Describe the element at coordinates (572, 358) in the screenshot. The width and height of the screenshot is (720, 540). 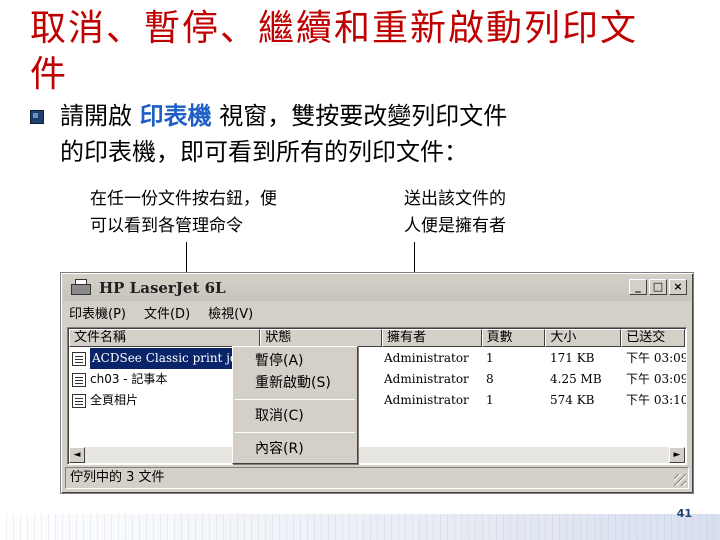
I see `job-size: 171 KB` at that location.